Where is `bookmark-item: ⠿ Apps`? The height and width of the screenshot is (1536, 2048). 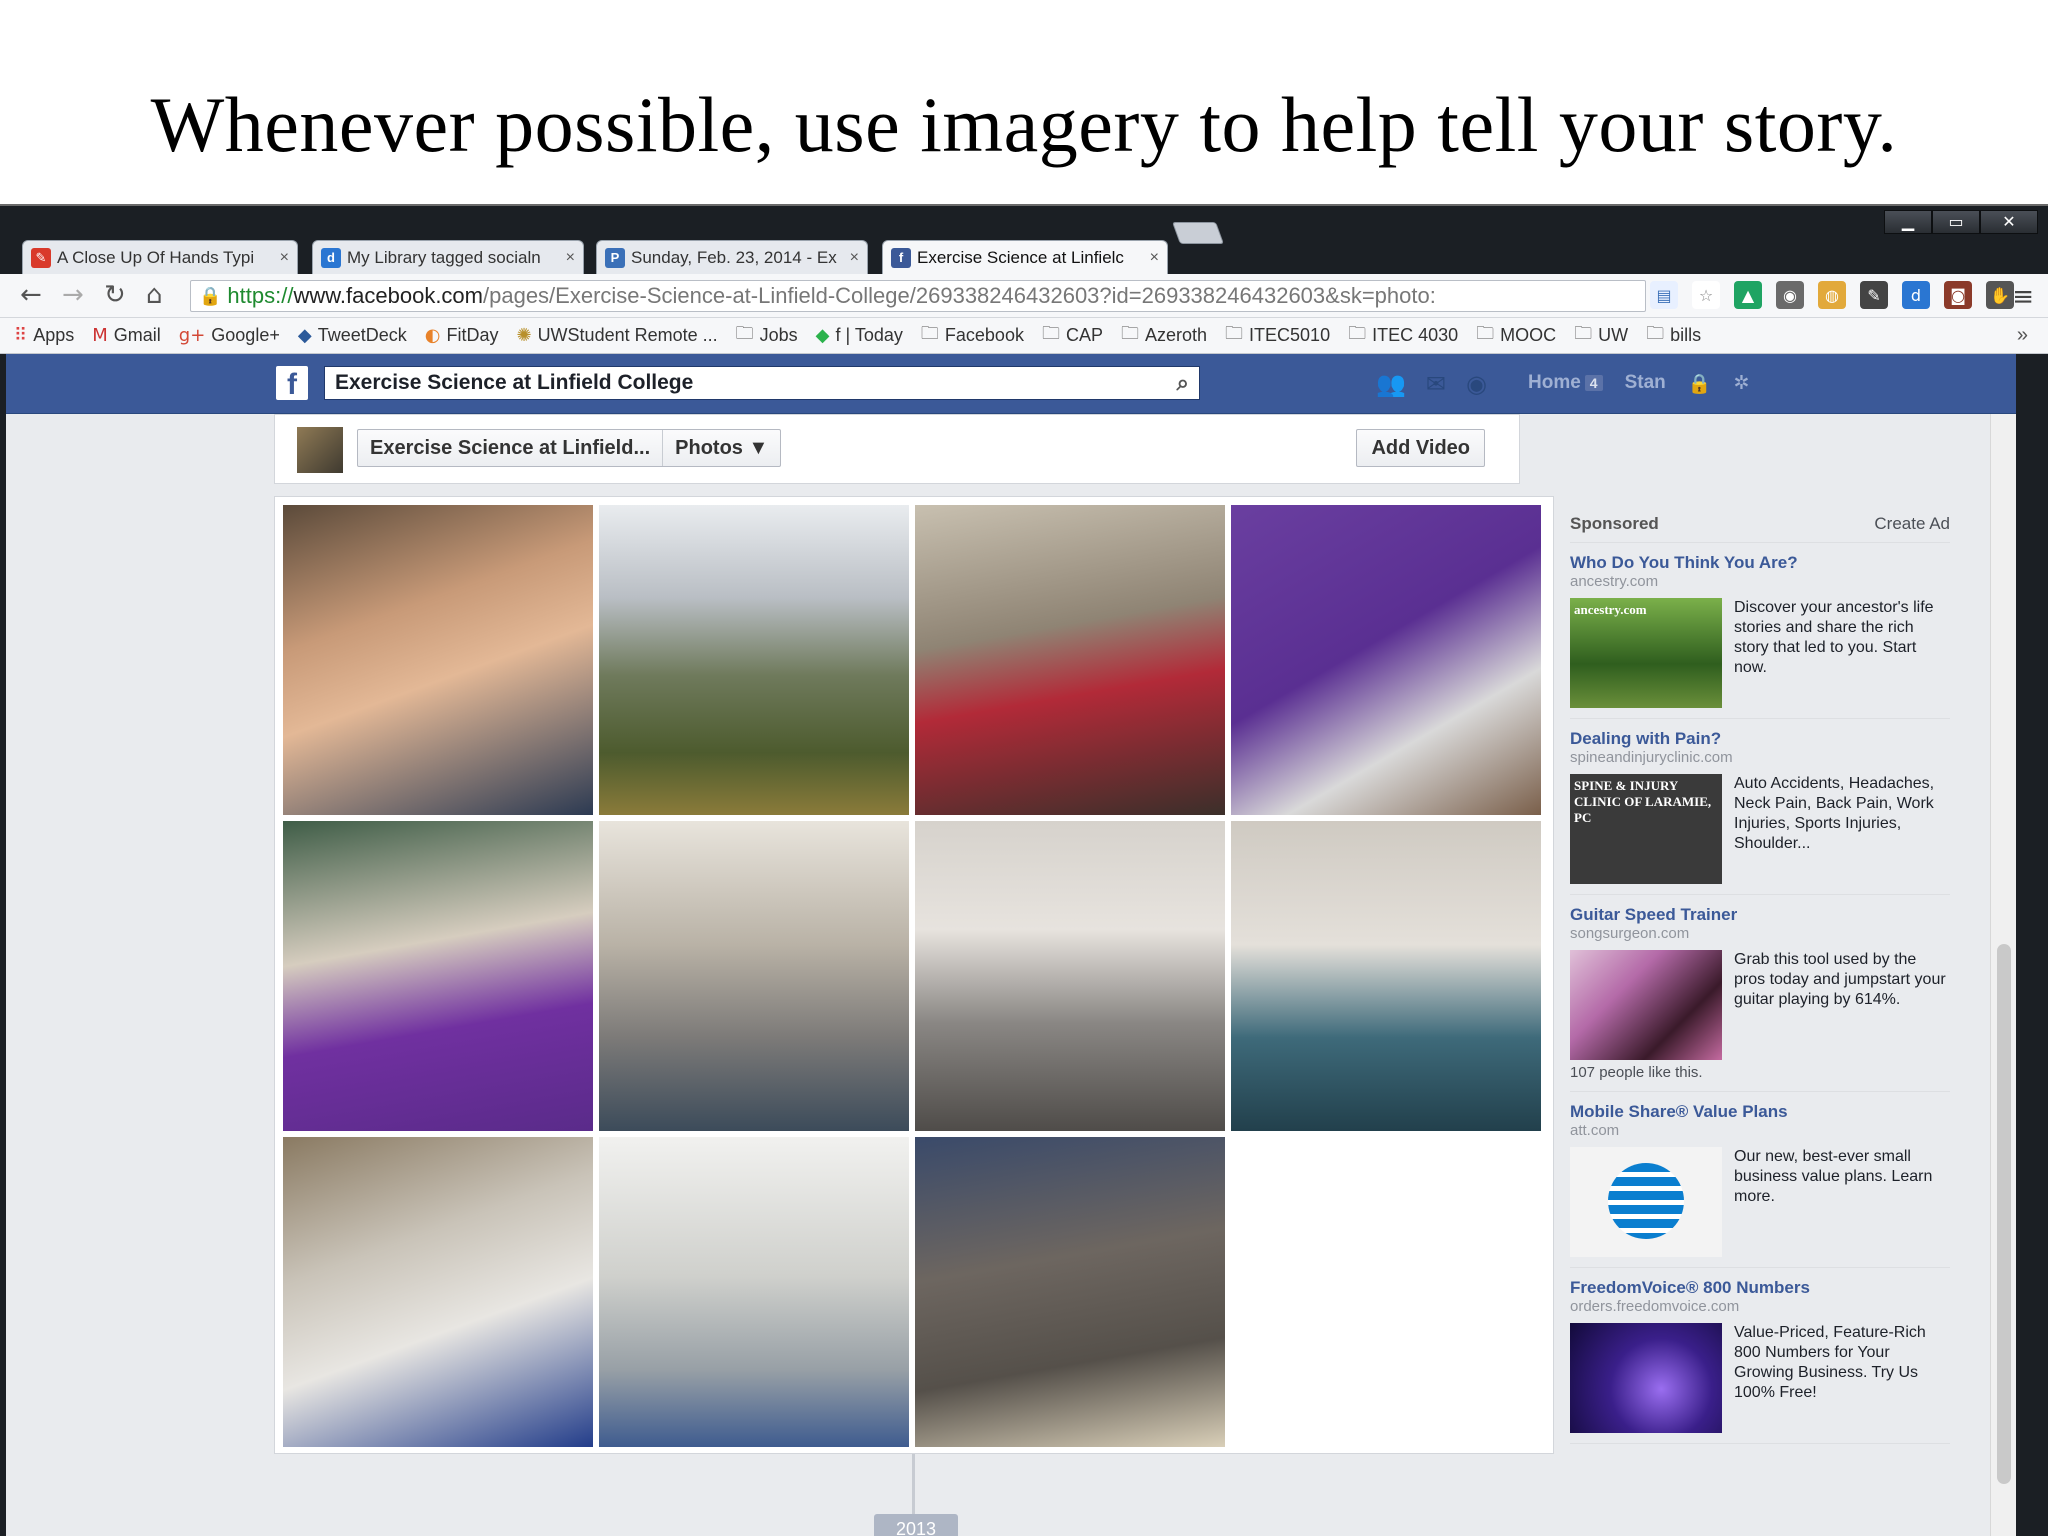 bookmark-item: ⠿ Apps is located at coordinates (44, 335).